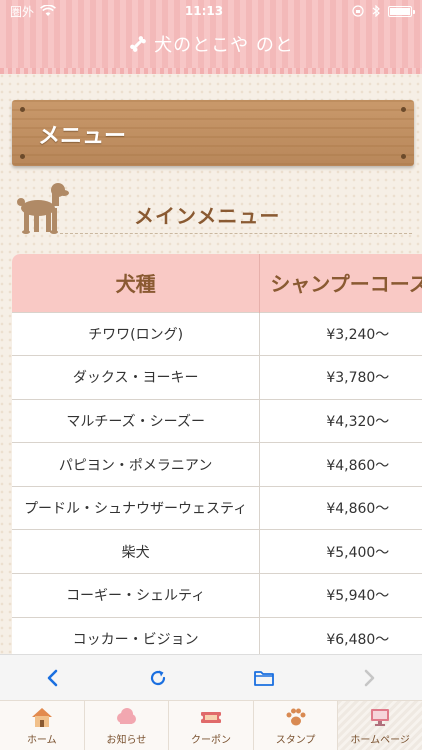  I want to click on reload-icon, so click(158, 677).